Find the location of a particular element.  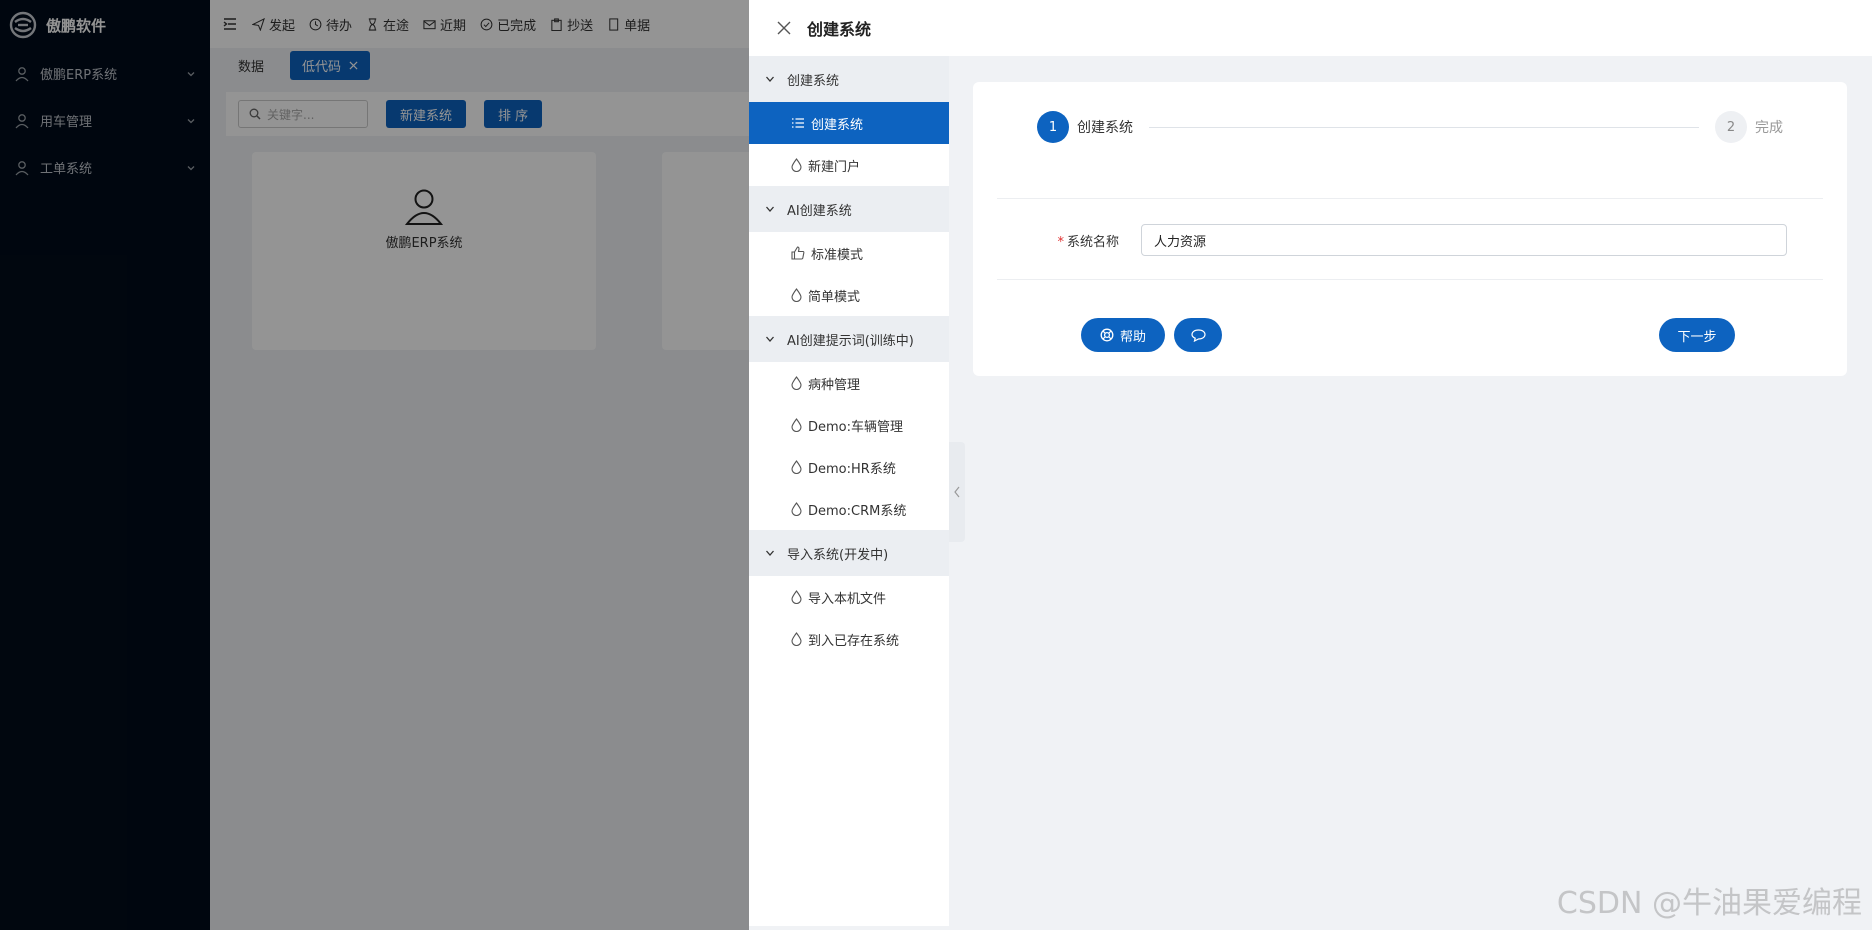

close-icon is located at coordinates (784, 28).